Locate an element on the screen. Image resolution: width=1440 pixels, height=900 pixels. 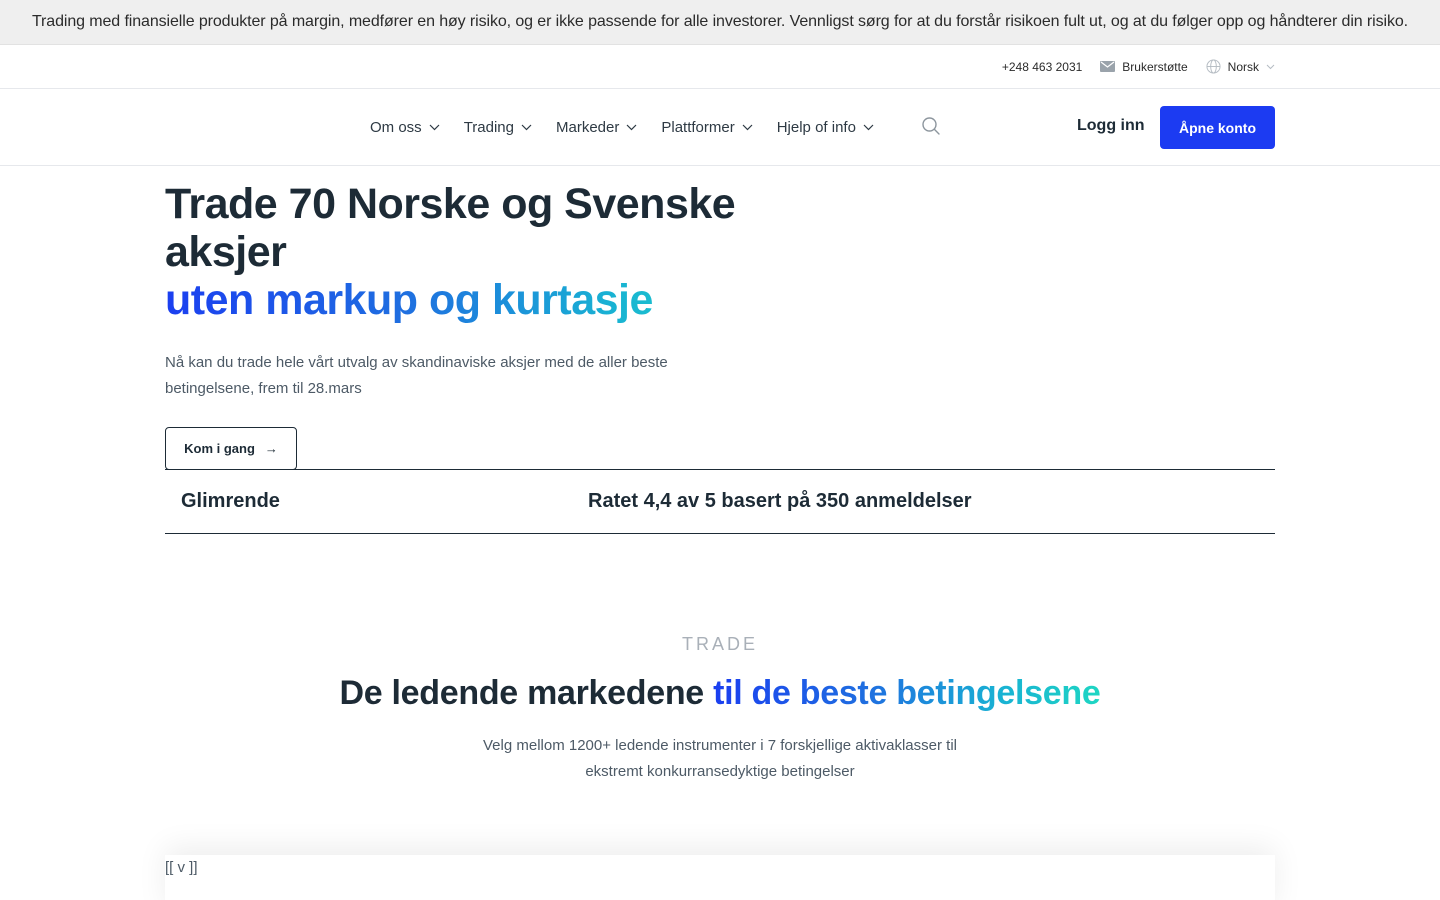
nav-item-om-oss: Om oss is located at coordinates (405, 127).